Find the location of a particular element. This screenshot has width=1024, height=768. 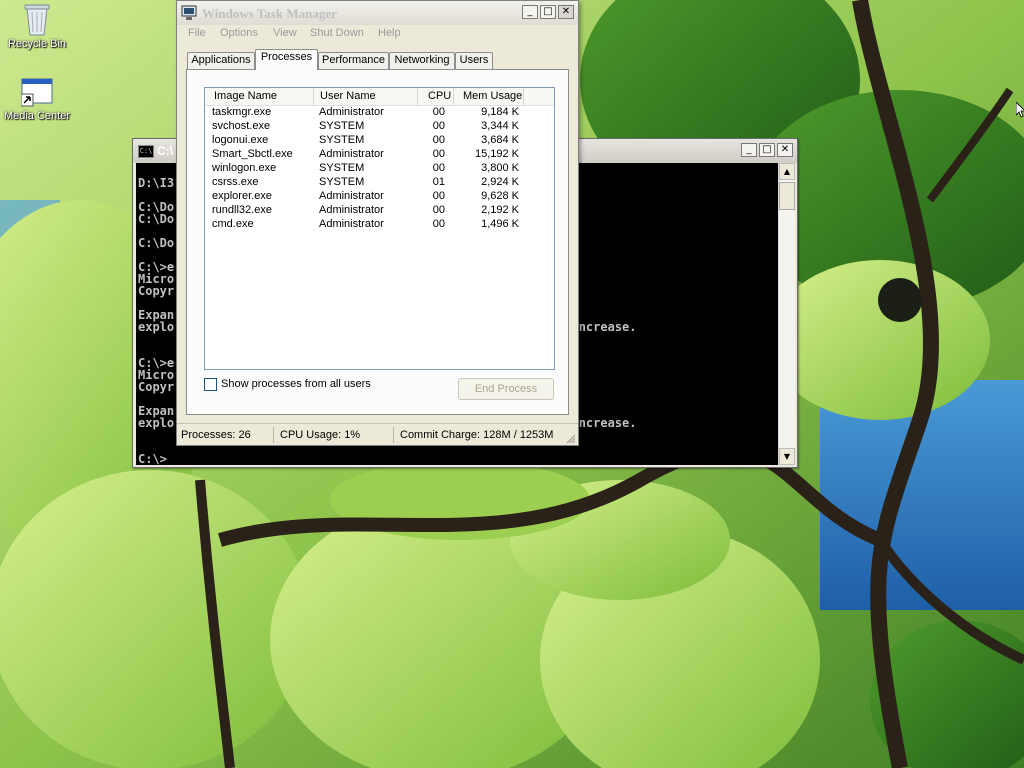

column-mem-usage: Mem Usage is located at coordinates (489, 96).